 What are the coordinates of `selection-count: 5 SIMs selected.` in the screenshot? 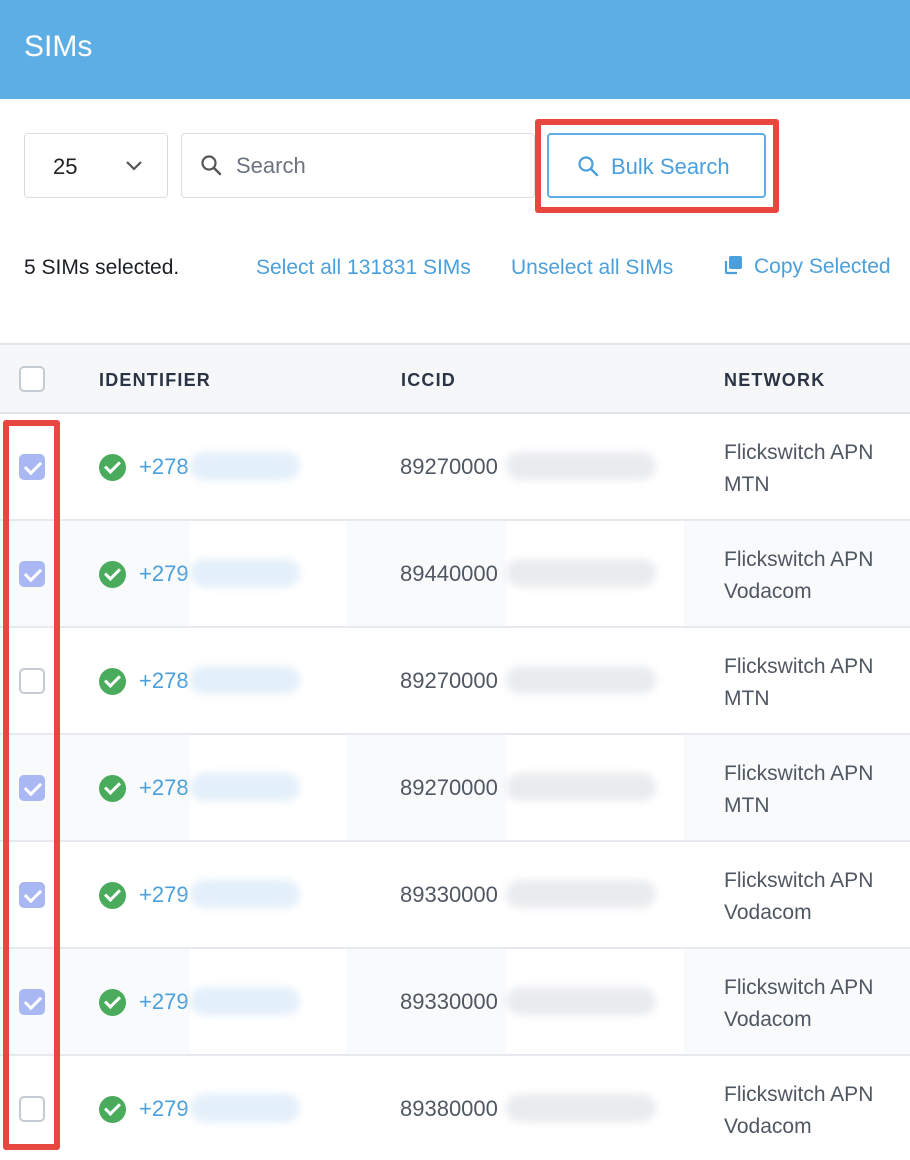 It's located at (102, 267).